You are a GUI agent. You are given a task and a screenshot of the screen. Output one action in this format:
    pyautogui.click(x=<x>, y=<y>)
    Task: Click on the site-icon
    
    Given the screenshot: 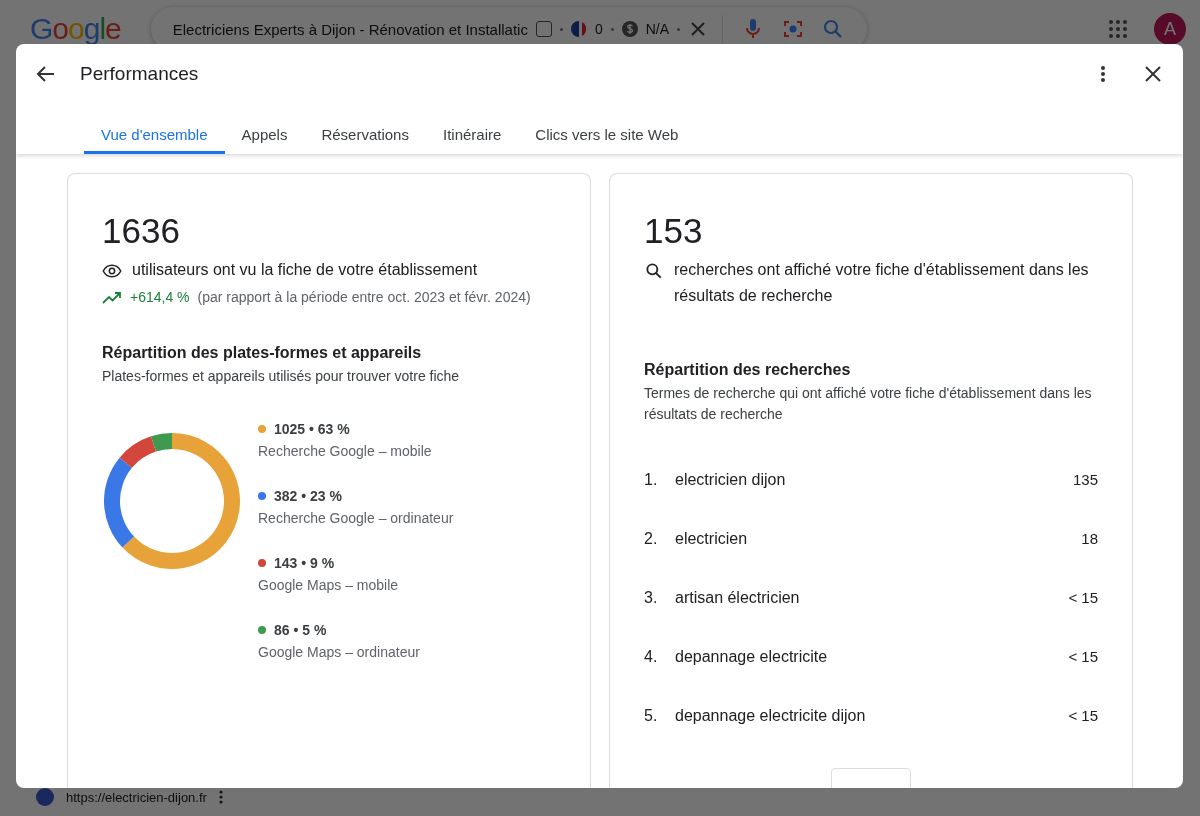 What is the action you would take?
    pyautogui.click(x=45, y=797)
    